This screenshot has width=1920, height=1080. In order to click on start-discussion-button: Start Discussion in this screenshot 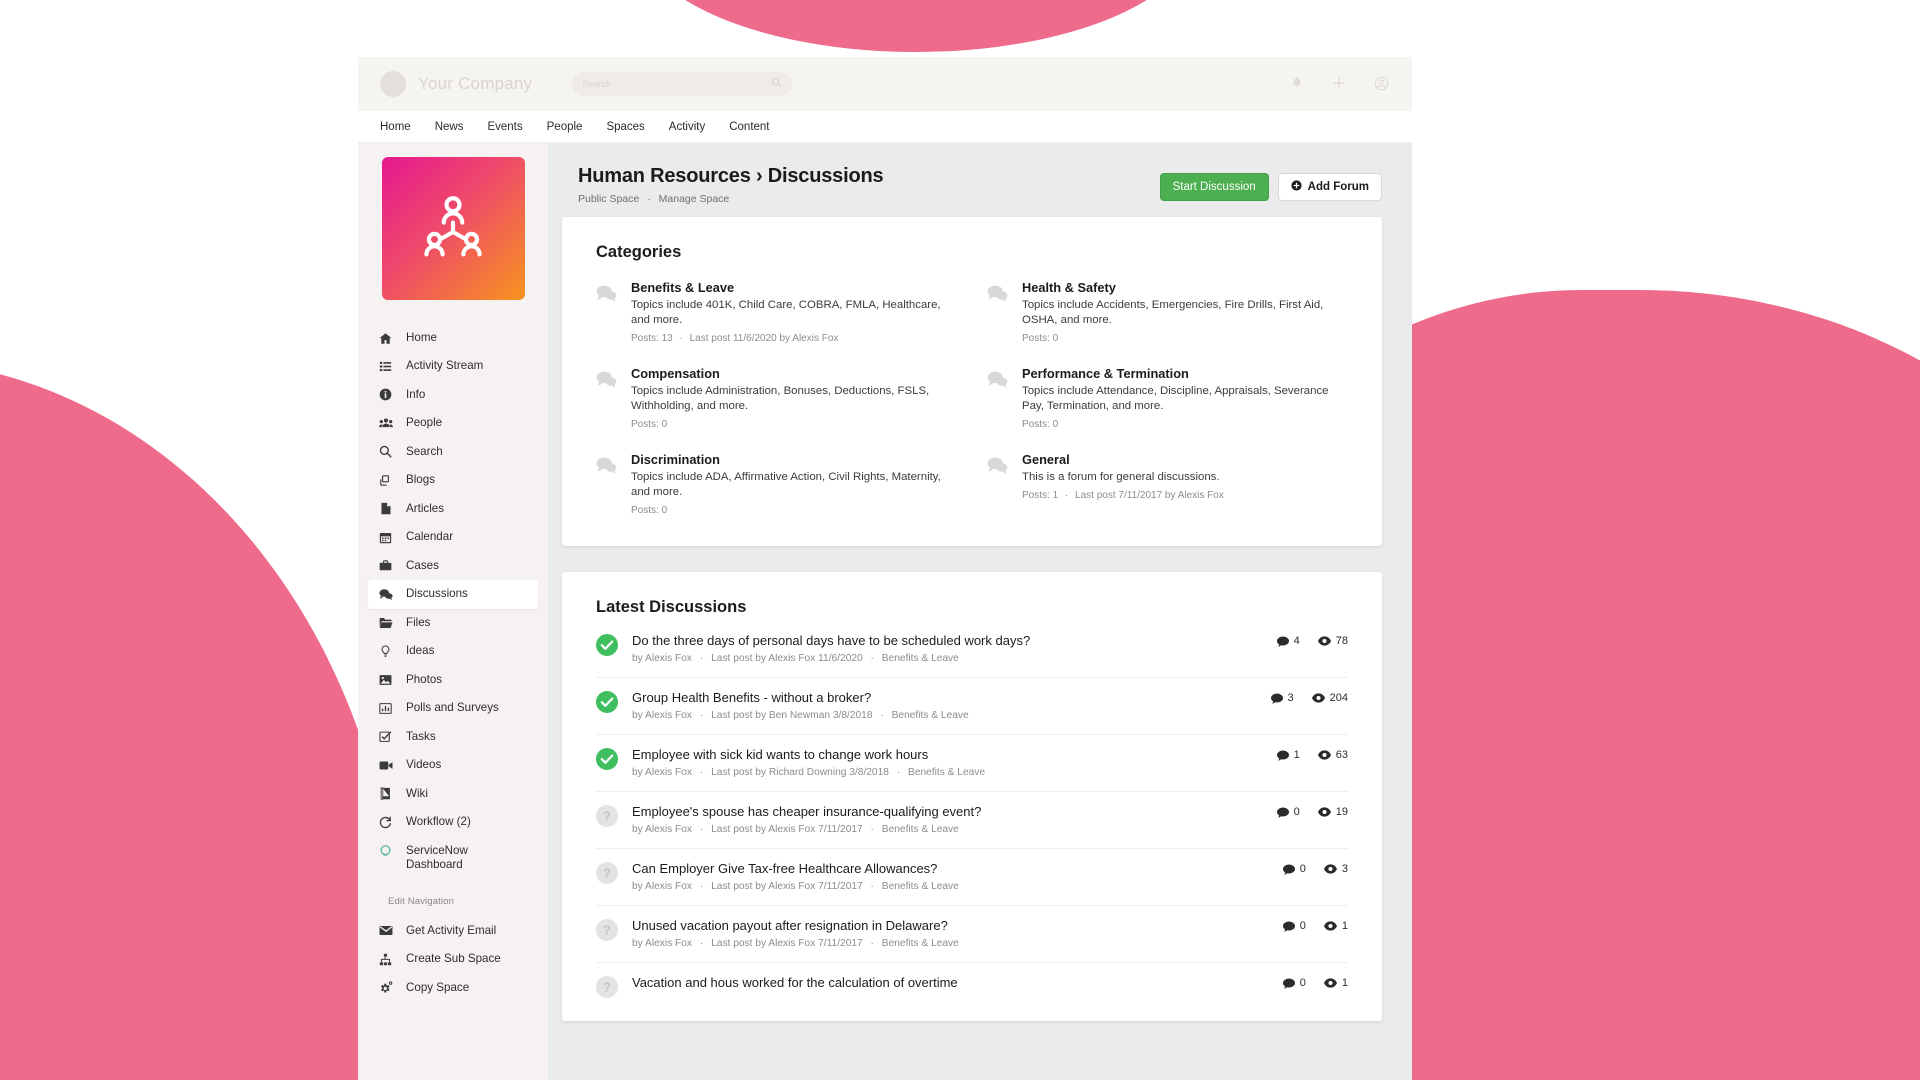, I will do `click(1214, 187)`.